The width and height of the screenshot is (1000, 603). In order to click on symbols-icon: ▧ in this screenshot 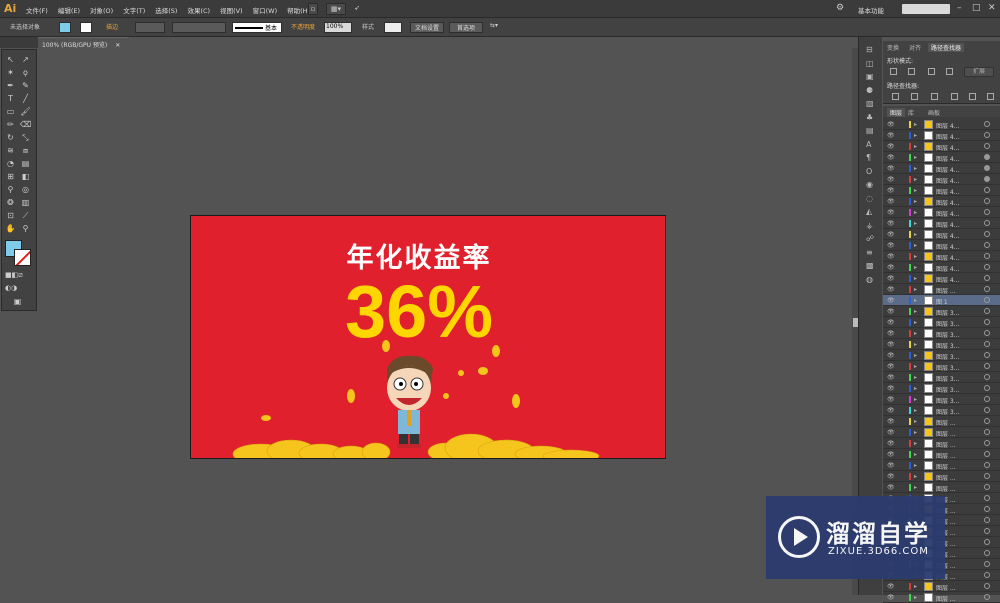, I will do `click(870, 103)`.